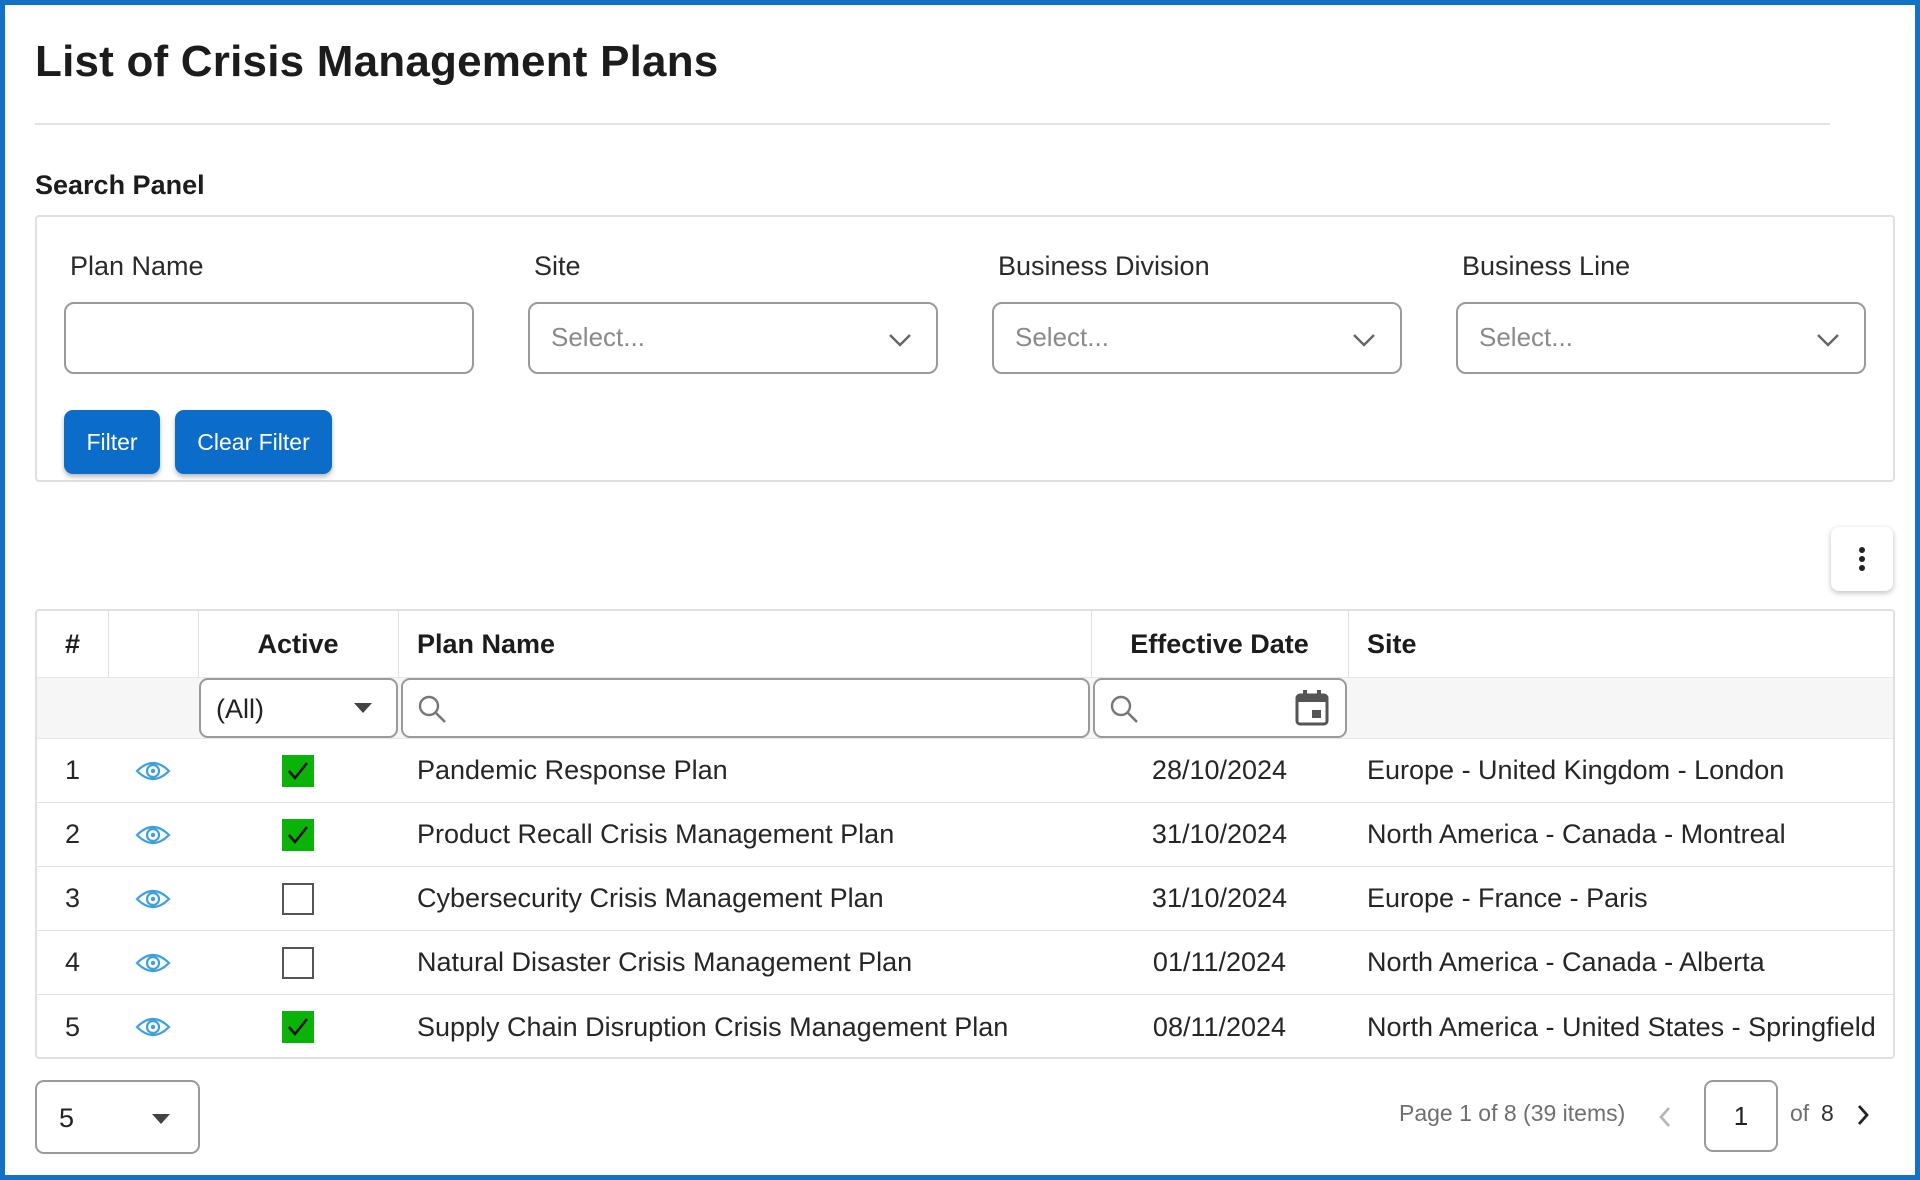 The image size is (1920, 1180). What do you see at coordinates (486, 643) in the screenshot?
I see `column-header-plan-name-label: Plan Name` at bounding box center [486, 643].